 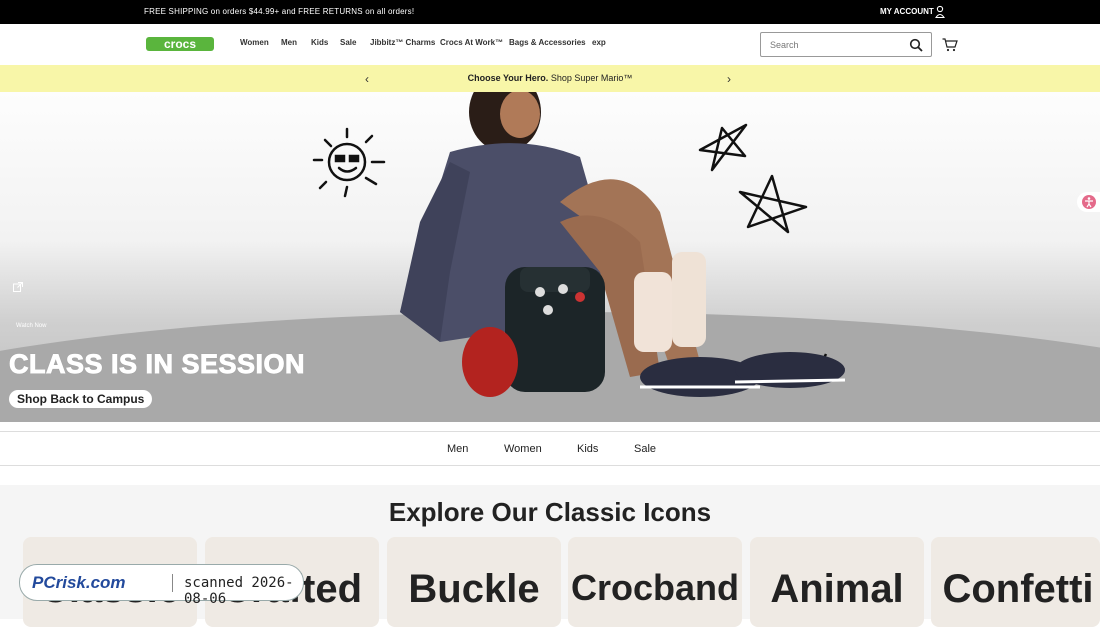 What do you see at coordinates (592, 78) in the screenshot?
I see `carousel-link: Shop Super Mario™` at bounding box center [592, 78].